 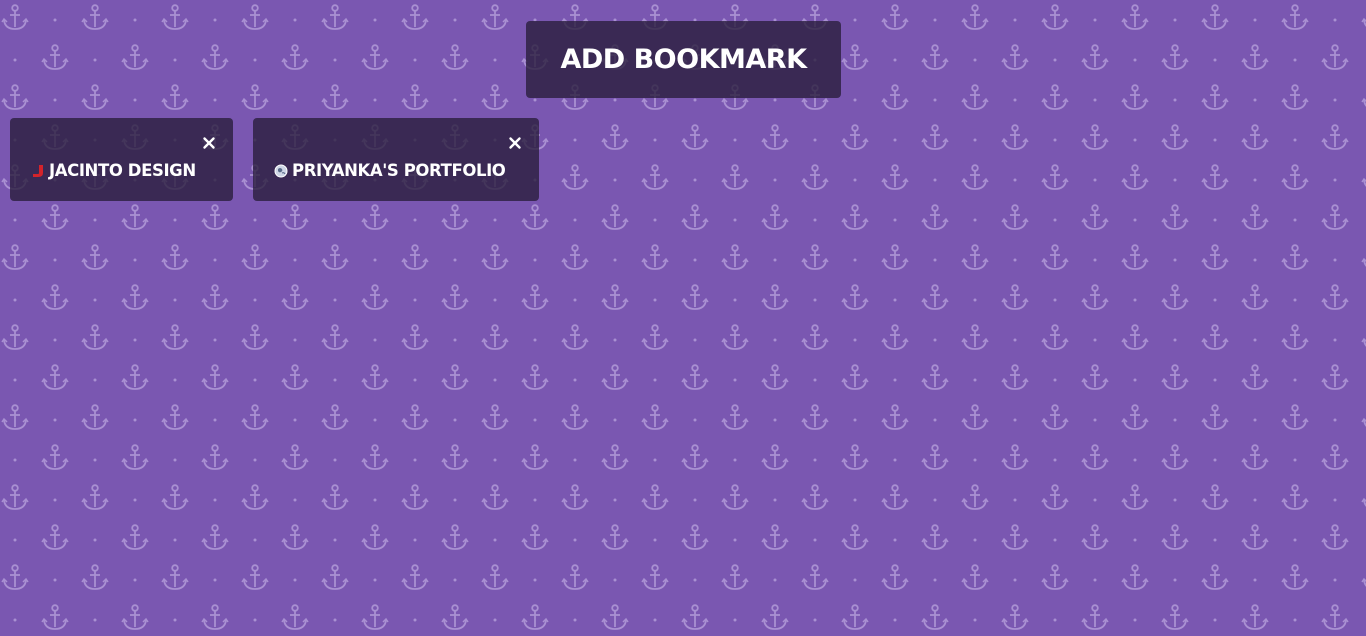 What do you see at coordinates (121, 159) in the screenshot?
I see `bookmark-card-jacinto-design: JACINTO DESIGN` at bounding box center [121, 159].